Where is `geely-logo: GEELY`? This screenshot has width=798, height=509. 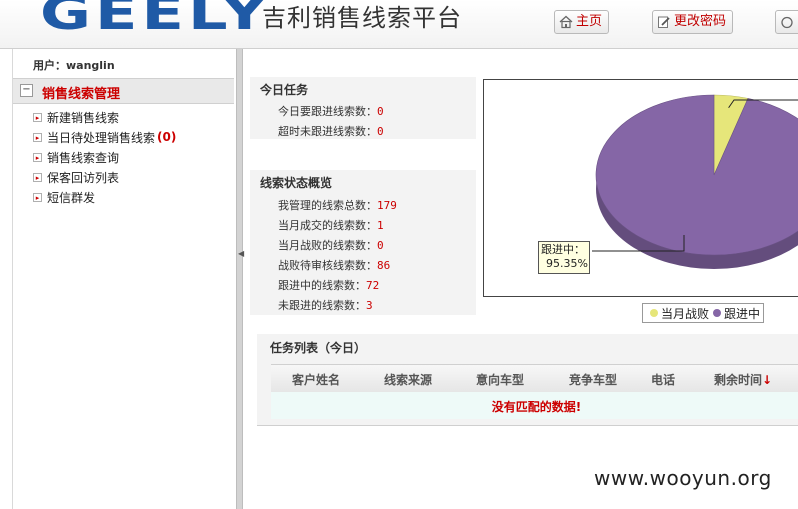
geely-logo: GEELY is located at coordinates (155, 20).